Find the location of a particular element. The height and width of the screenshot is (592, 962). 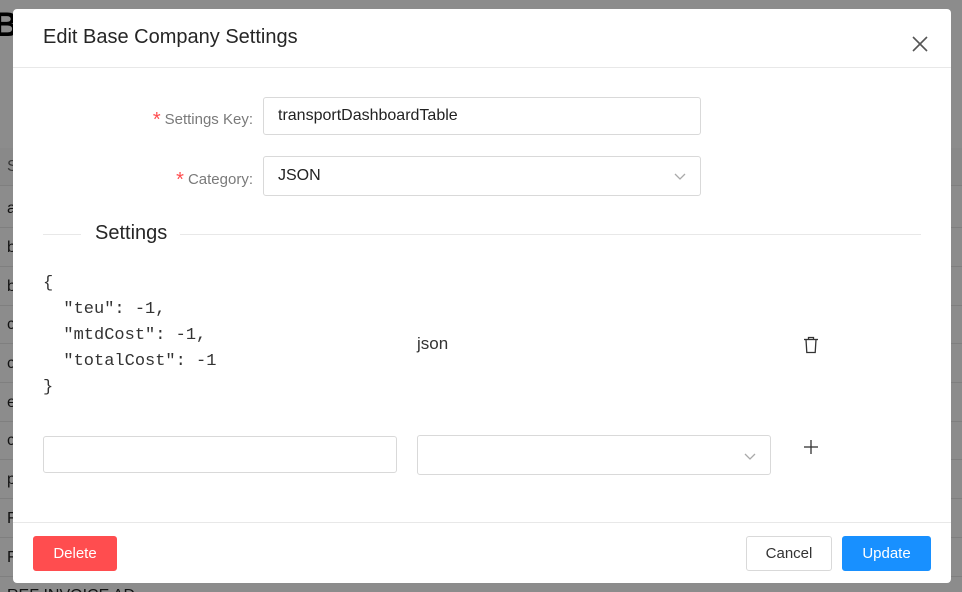

settings-key-label-text: Settings Key is located at coordinates (206, 119).